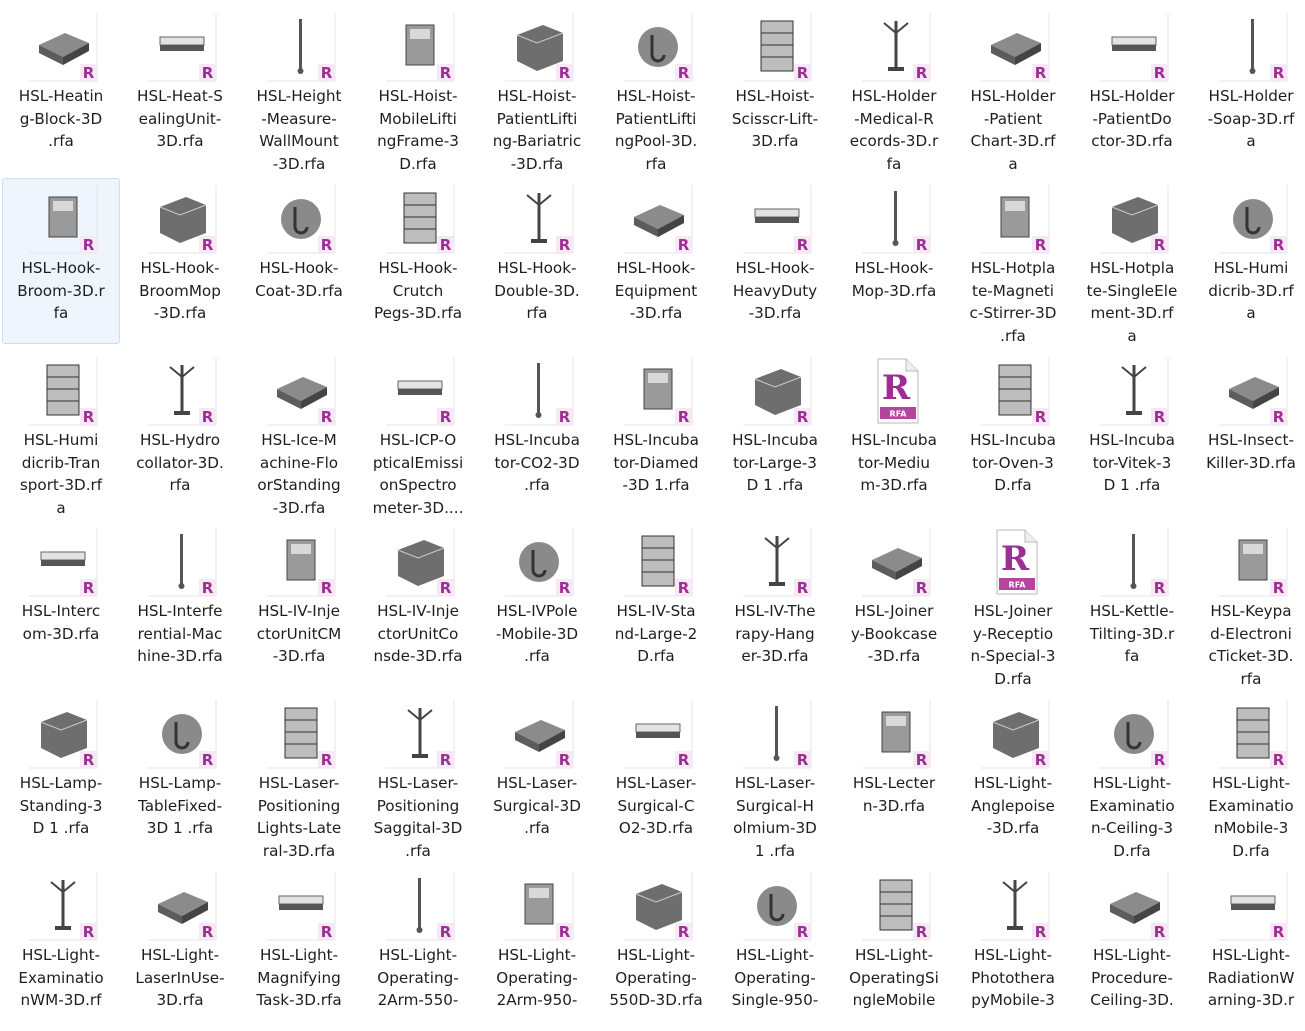 The height and width of the screenshot is (1031, 1305). I want to click on file-name-label: HSL-Humi dicrib-Tran sport-3D.rf a, so click(61, 474).